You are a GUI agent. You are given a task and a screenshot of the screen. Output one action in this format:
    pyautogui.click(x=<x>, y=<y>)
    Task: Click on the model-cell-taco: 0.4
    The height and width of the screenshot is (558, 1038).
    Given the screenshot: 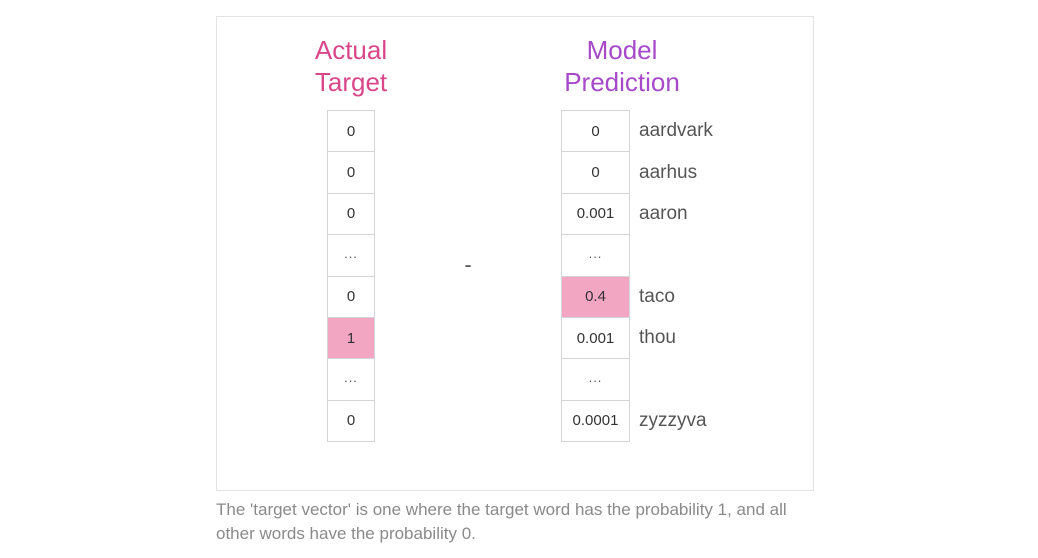 What is the action you would take?
    pyautogui.click(x=595, y=296)
    